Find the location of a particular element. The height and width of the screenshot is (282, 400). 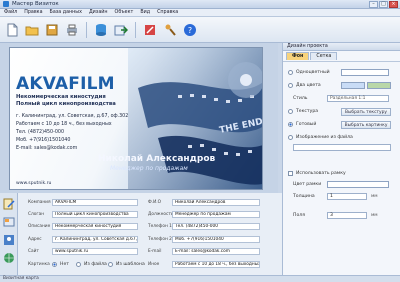

picture-file-label: Из файла is located at coordinates (95, 264).